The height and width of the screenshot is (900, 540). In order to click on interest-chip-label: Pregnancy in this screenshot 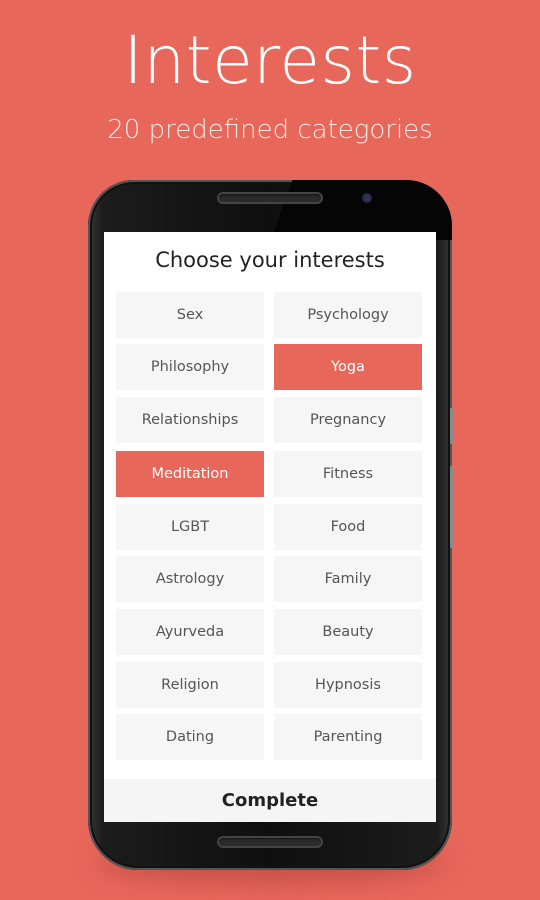, I will do `click(348, 420)`.